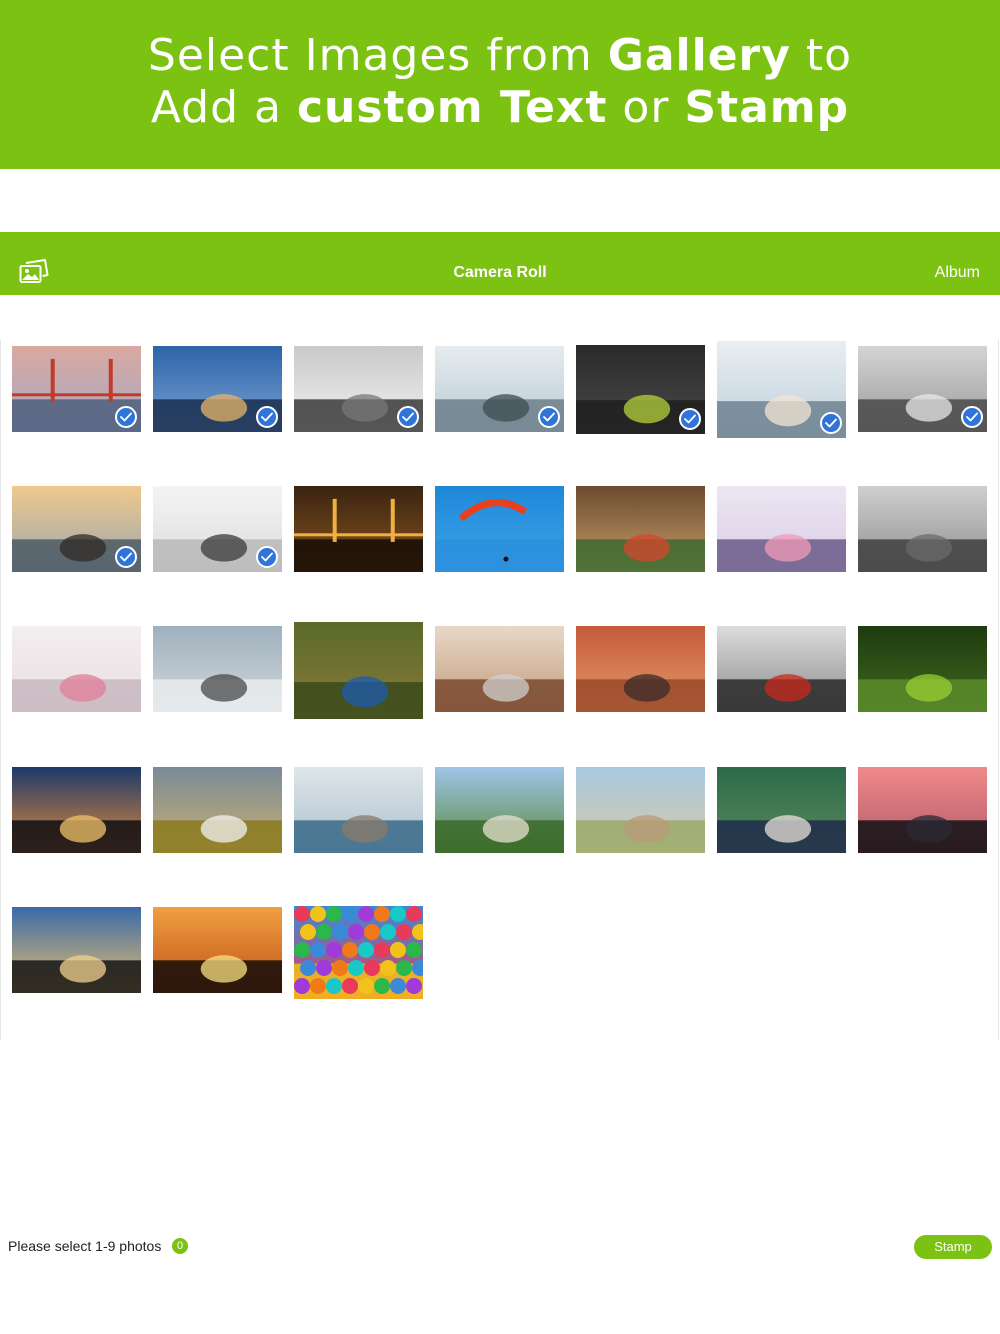 Image resolution: width=1000 pixels, height=1334 pixels. Describe the element at coordinates (500, 272) in the screenshot. I see `nav-title: Camera Roll` at that location.